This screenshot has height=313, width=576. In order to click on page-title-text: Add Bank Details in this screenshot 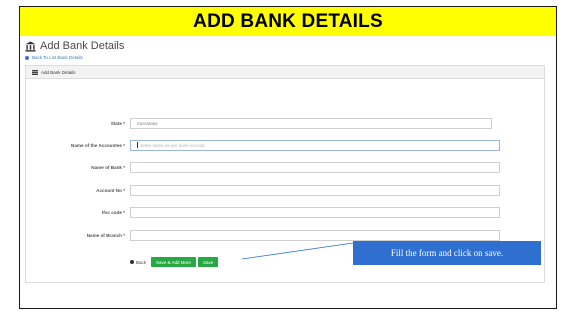, I will do `click(82, 46)`.